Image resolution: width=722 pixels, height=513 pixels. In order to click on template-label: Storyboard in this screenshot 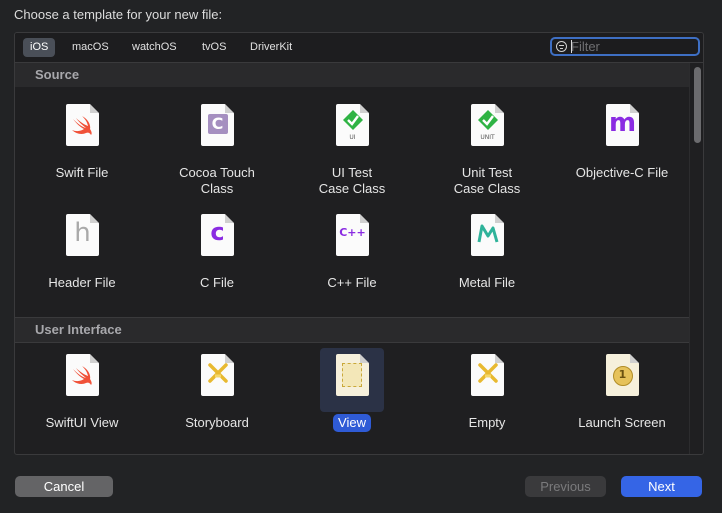, I will do `click(217, 422)`.